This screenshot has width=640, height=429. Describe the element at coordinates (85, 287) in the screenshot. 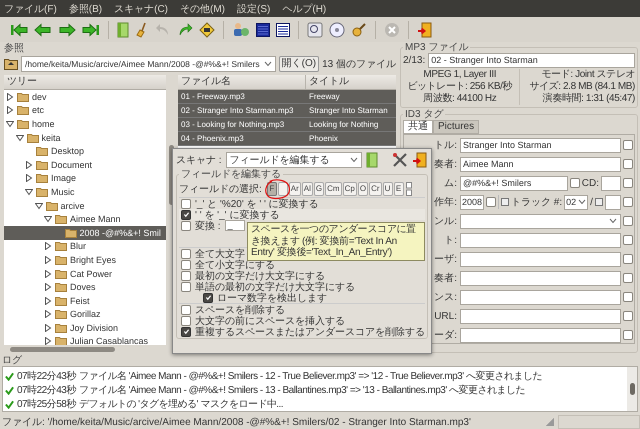

I see `tree-item: Doves` at that location.